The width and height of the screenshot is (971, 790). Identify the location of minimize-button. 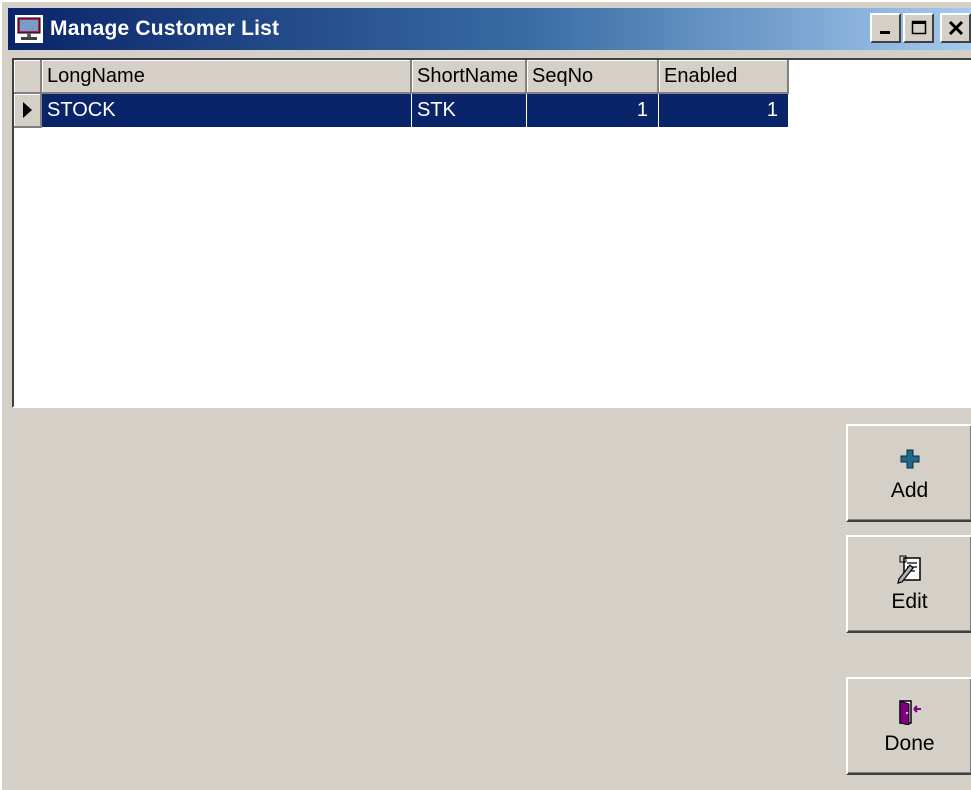
(885, 28).